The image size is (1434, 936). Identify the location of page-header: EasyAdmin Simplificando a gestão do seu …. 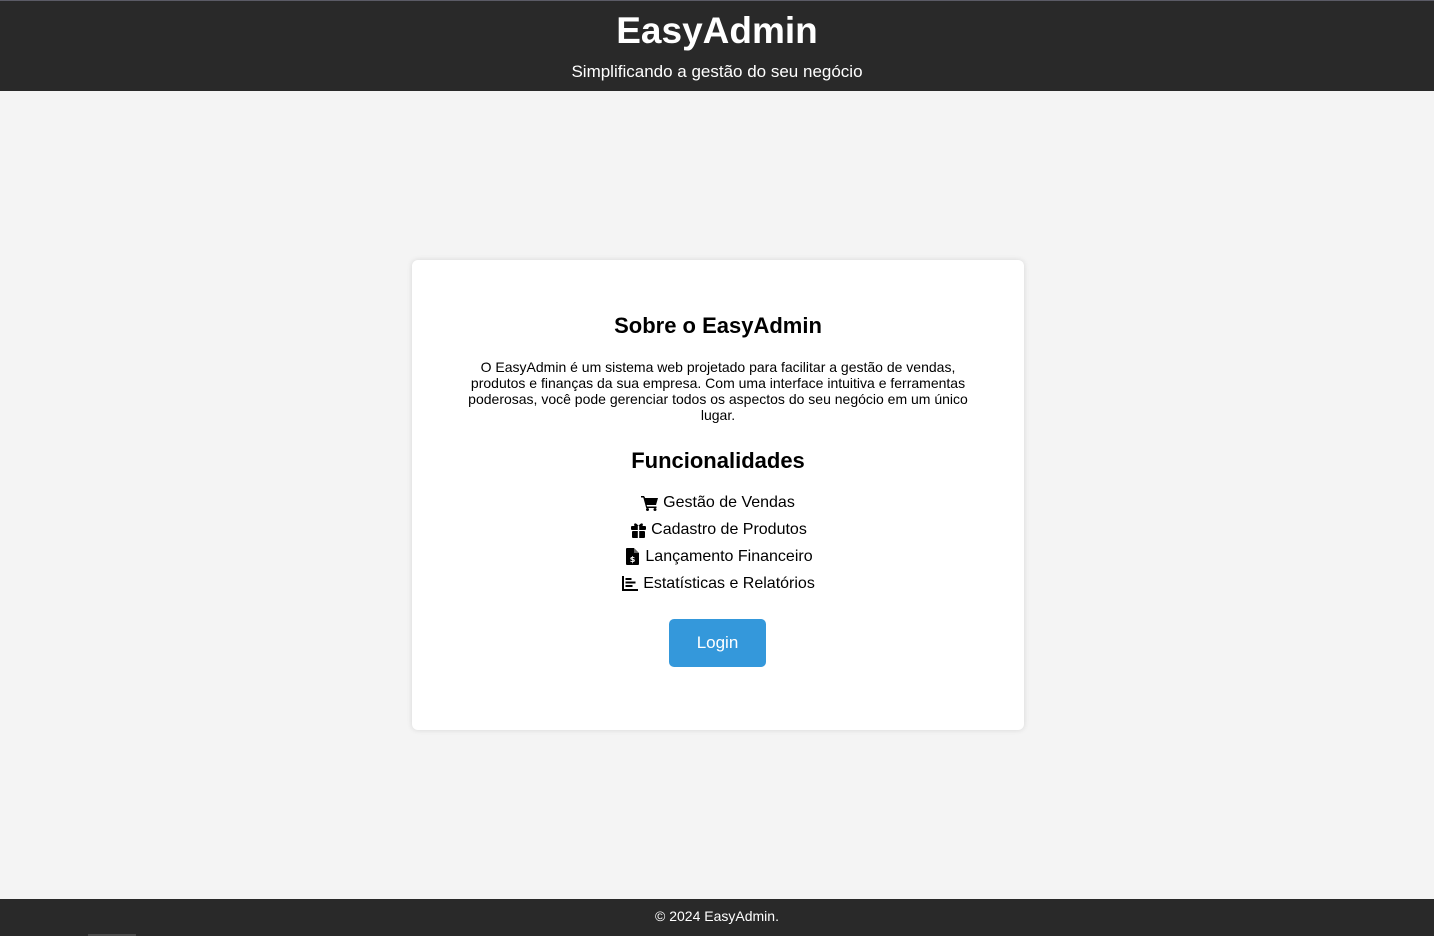
(717, 45).